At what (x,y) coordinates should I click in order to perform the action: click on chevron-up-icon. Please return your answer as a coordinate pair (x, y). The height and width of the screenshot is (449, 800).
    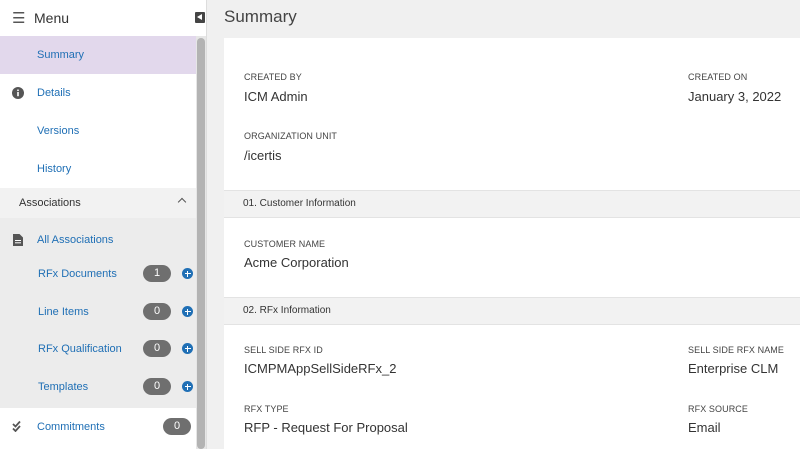
    Looking at the image, I should click on (182, 202).